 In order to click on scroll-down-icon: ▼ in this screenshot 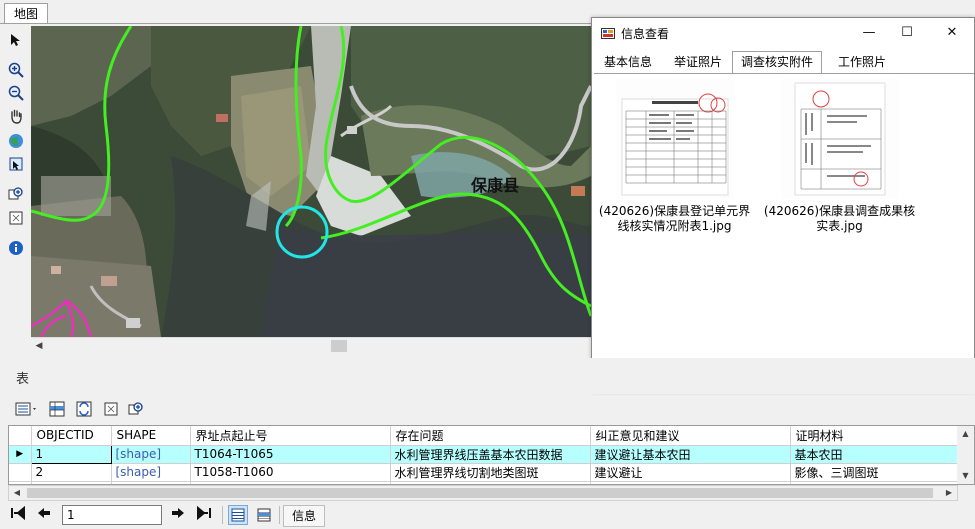, I will do `click(965, 476)`.